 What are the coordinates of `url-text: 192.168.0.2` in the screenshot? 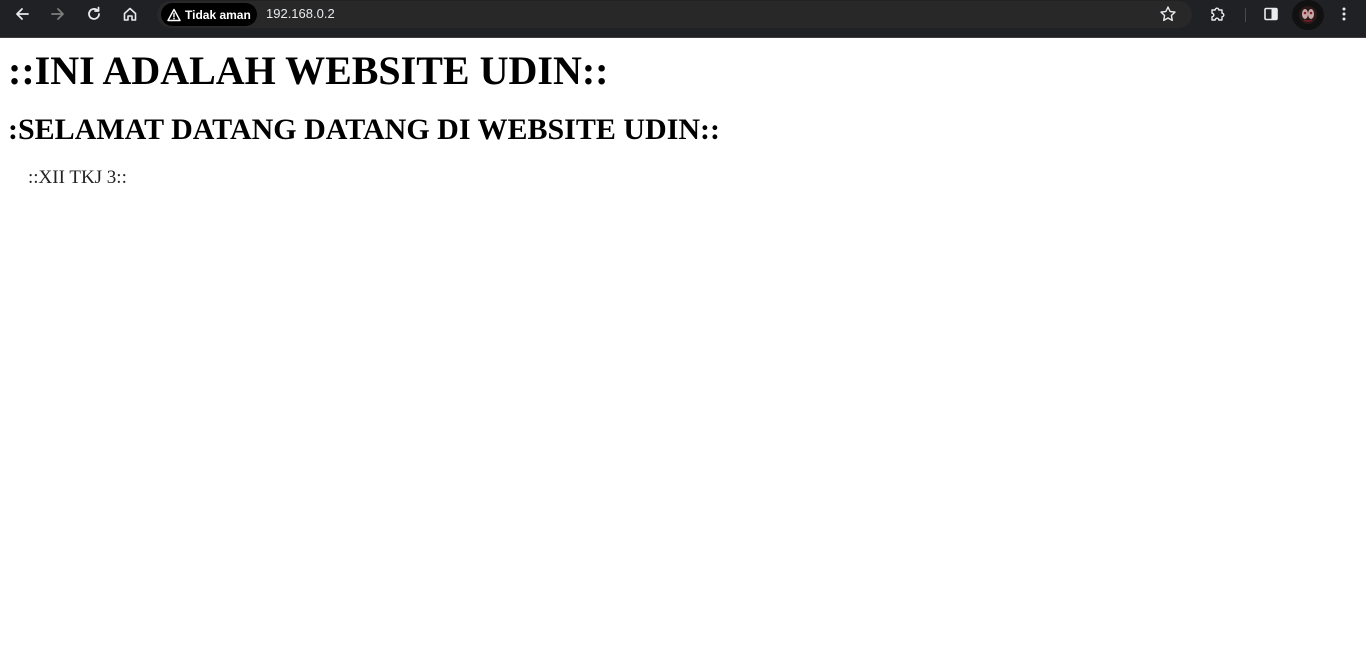 It's located at (300, 13).